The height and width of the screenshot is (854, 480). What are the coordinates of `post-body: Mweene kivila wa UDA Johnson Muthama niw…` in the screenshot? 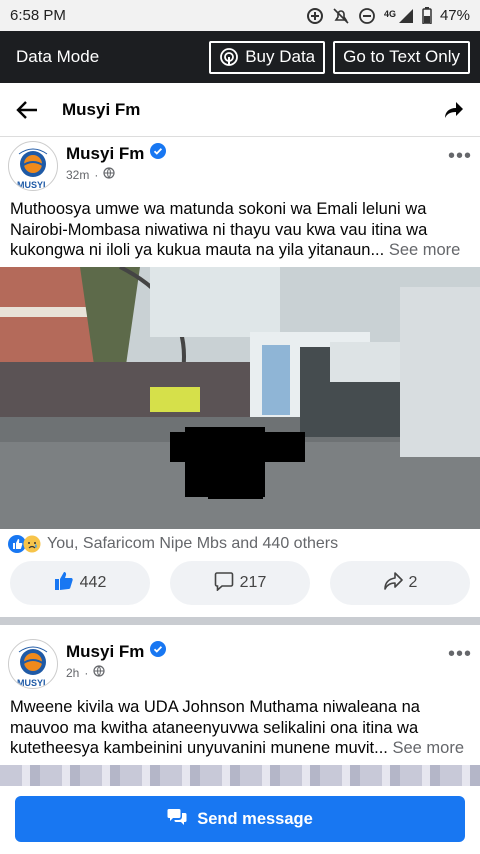 It's located at (215, 727).